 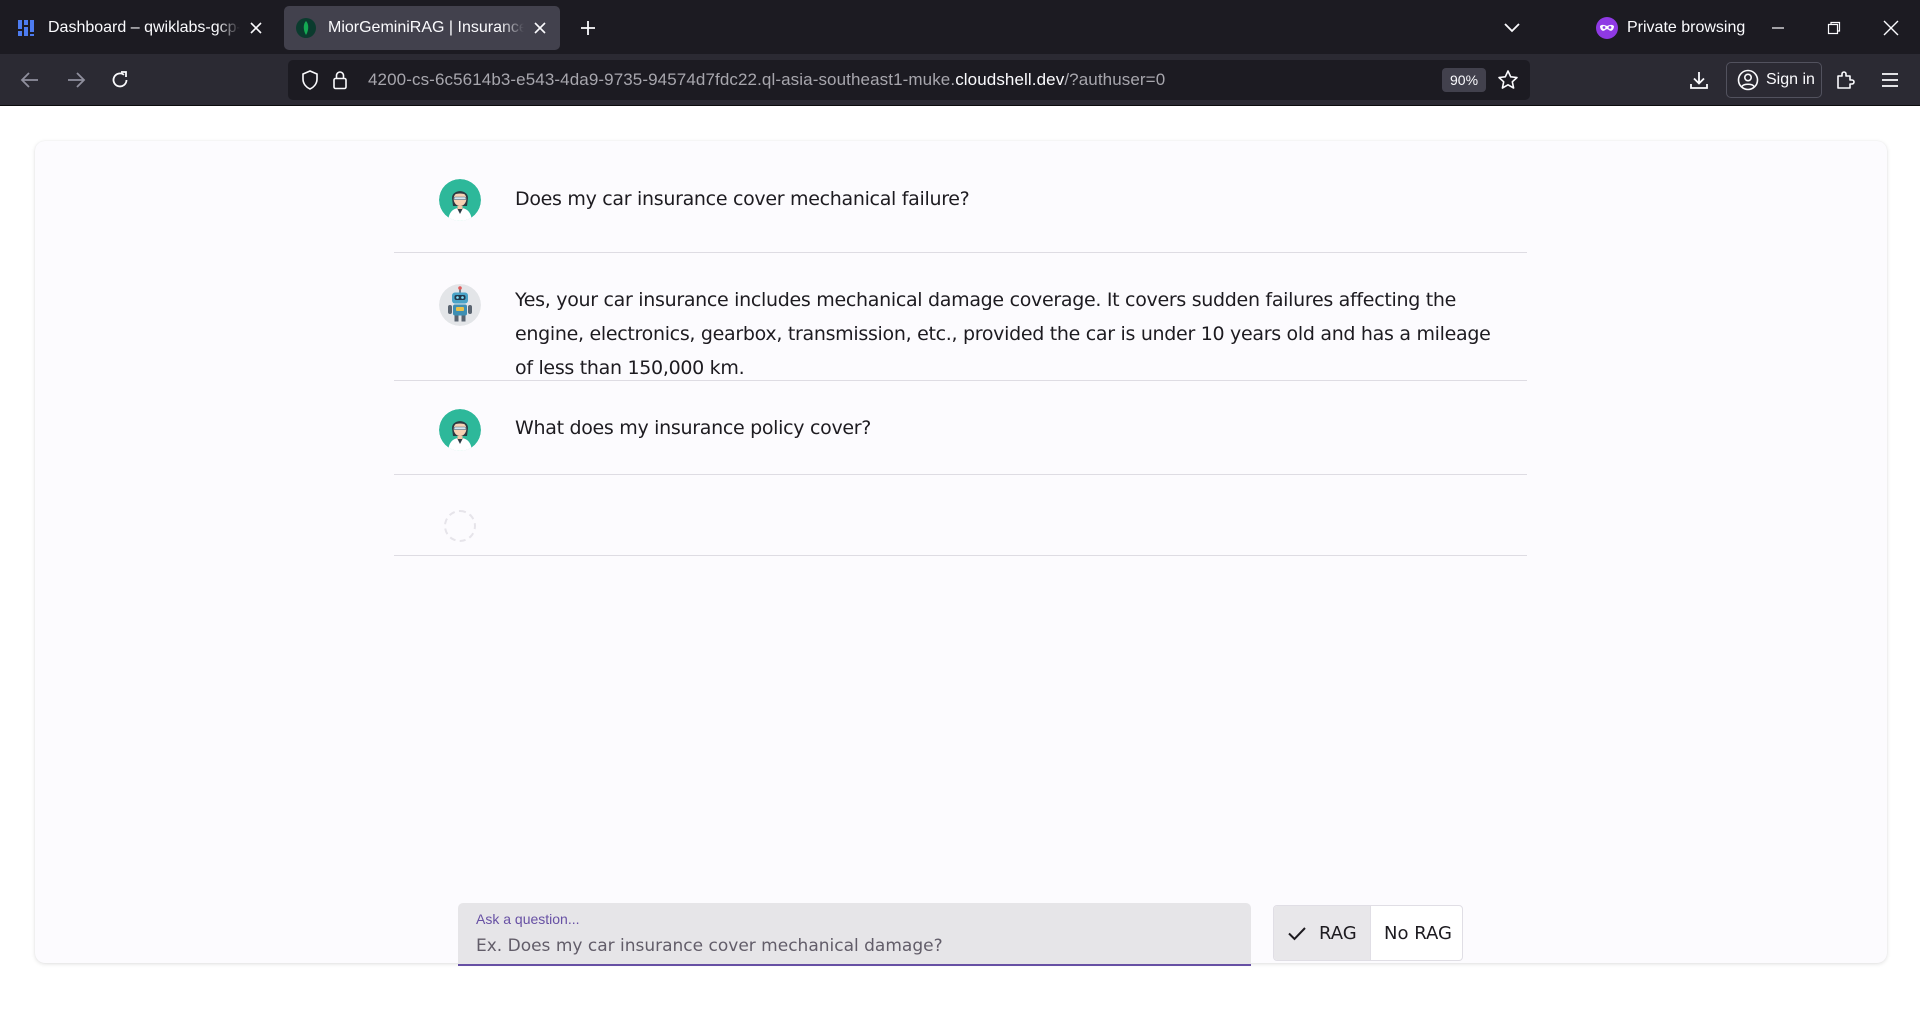 I want to click on dashboard-favicon-icon, so click(x=26, y=28).